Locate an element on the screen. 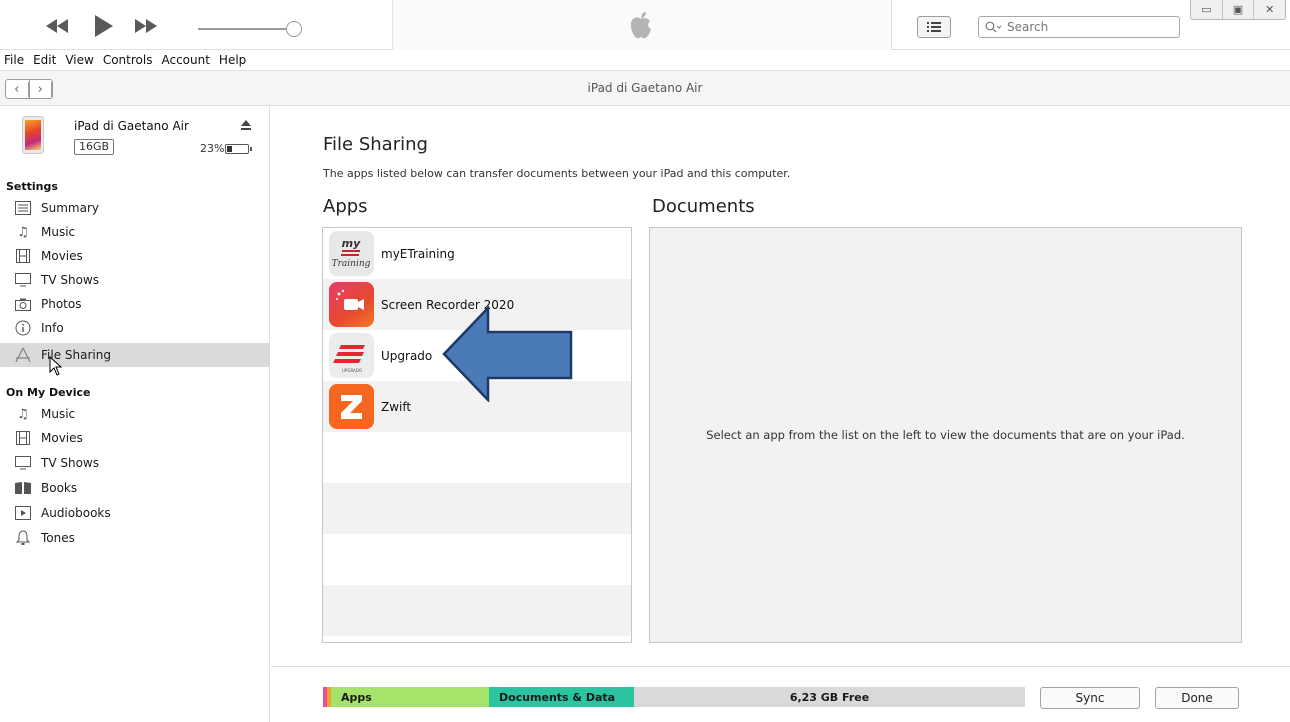 Image resolution: width=1290 pixels, height=722 pixels. play-button is located at coordinates (103, 26).